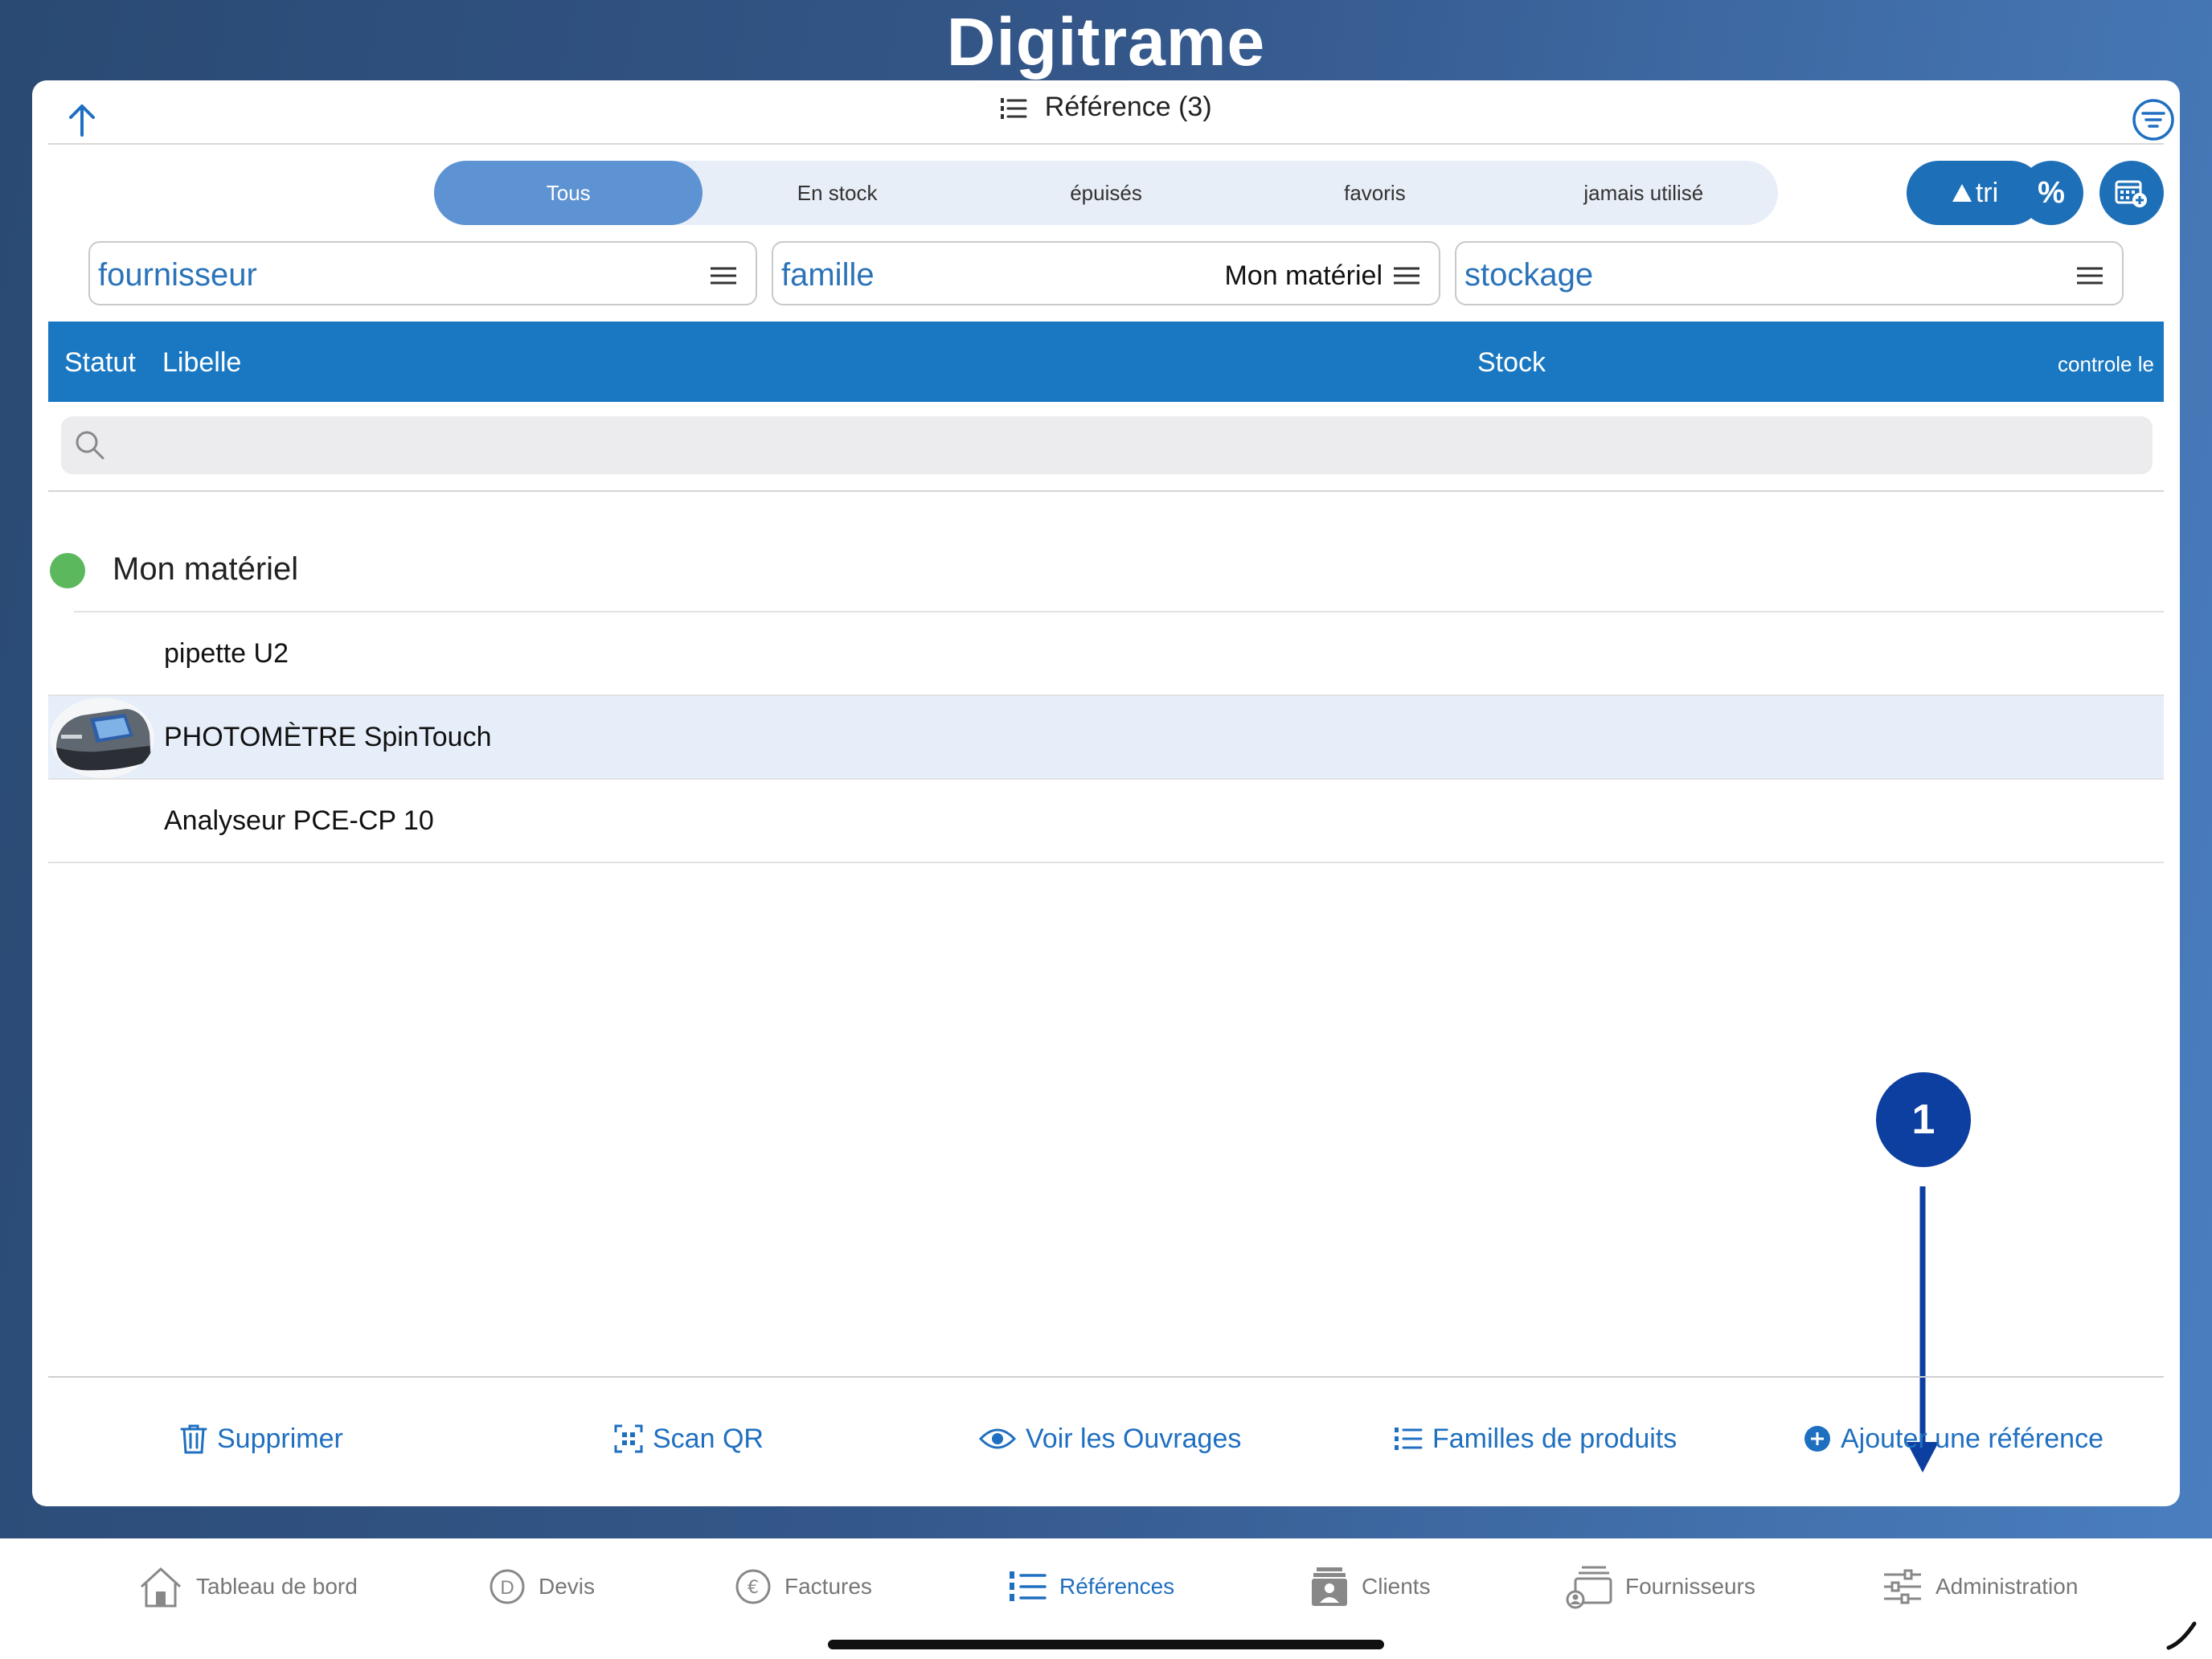  What do you see at coordinates (1962, 193) in the screenshot?
I see `triangle-up-icon` at bounding box center [1962, 193].